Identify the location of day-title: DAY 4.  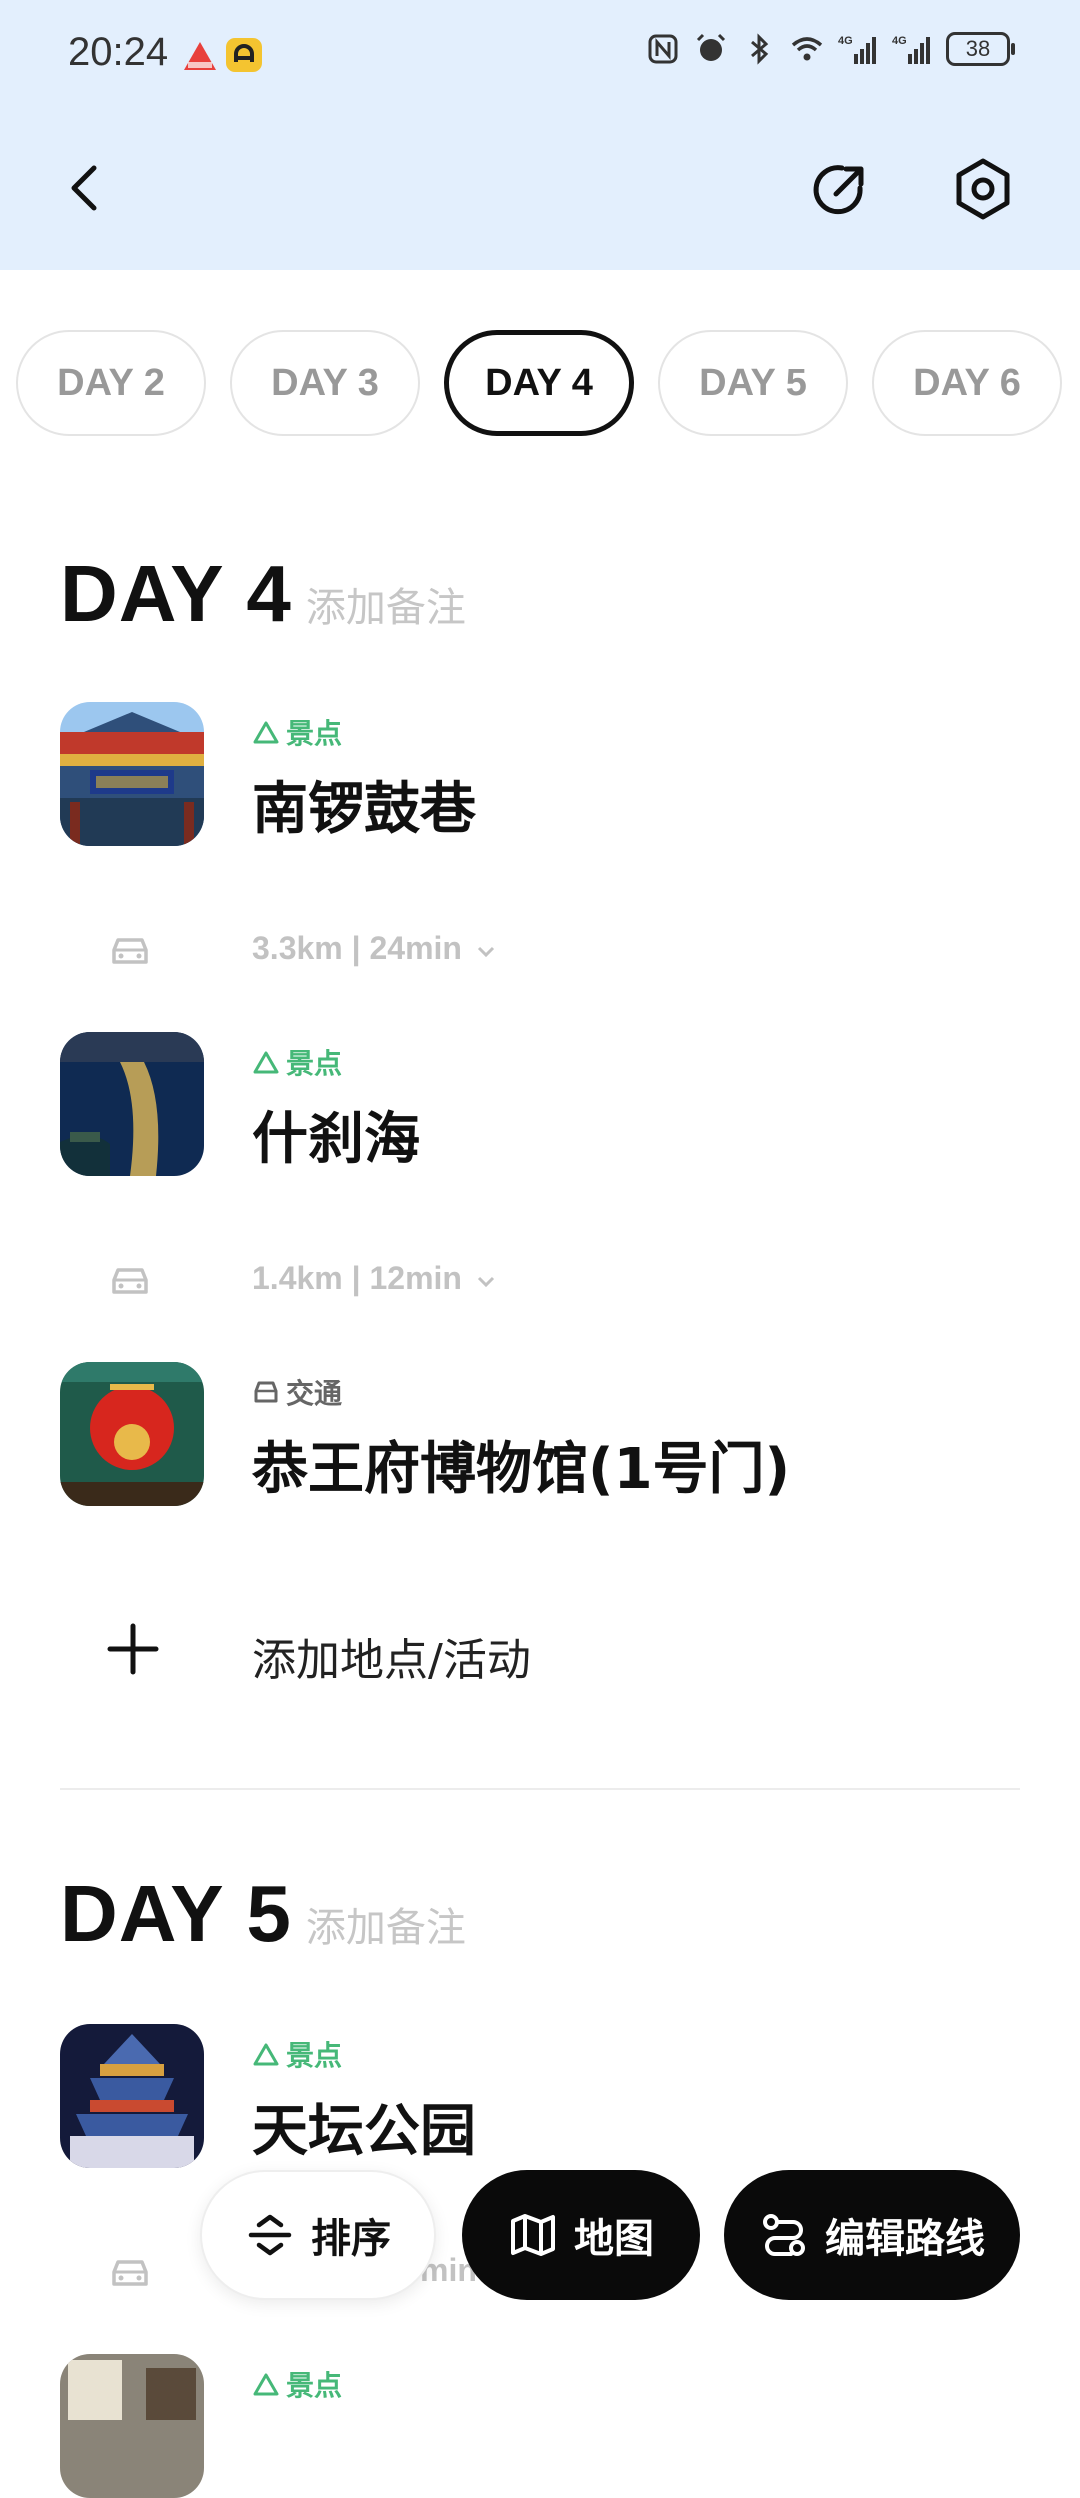
(176, 593).